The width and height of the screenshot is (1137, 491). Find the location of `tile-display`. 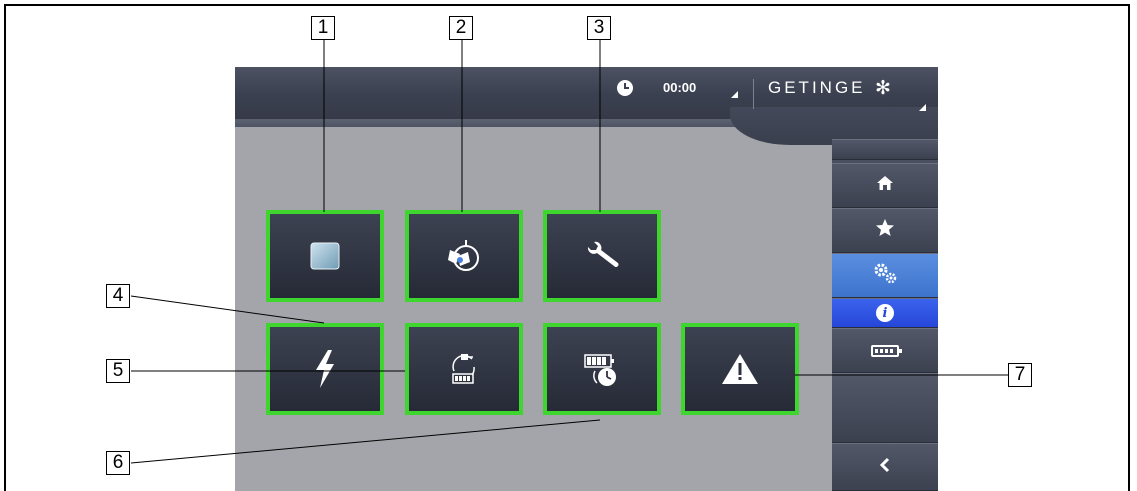

tile-display is located at coordinates (325, 256).